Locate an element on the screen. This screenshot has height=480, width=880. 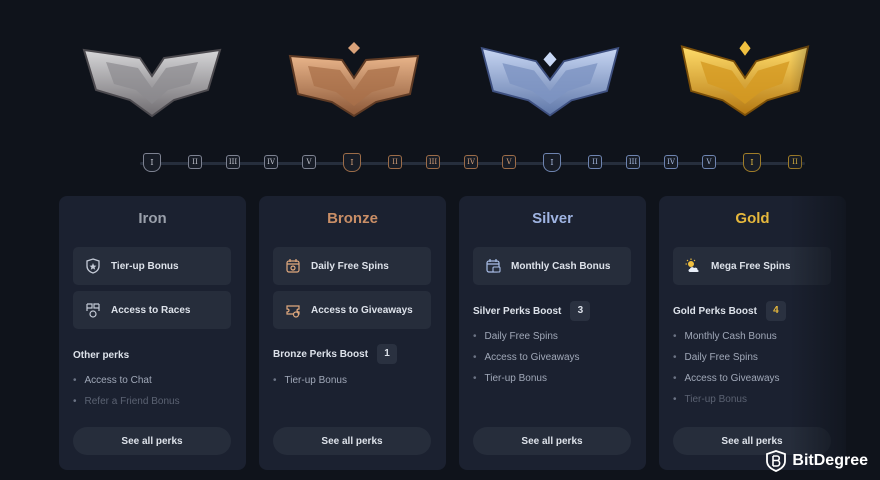
bitdegree-shield-icon is located at coordinates (776, 461).